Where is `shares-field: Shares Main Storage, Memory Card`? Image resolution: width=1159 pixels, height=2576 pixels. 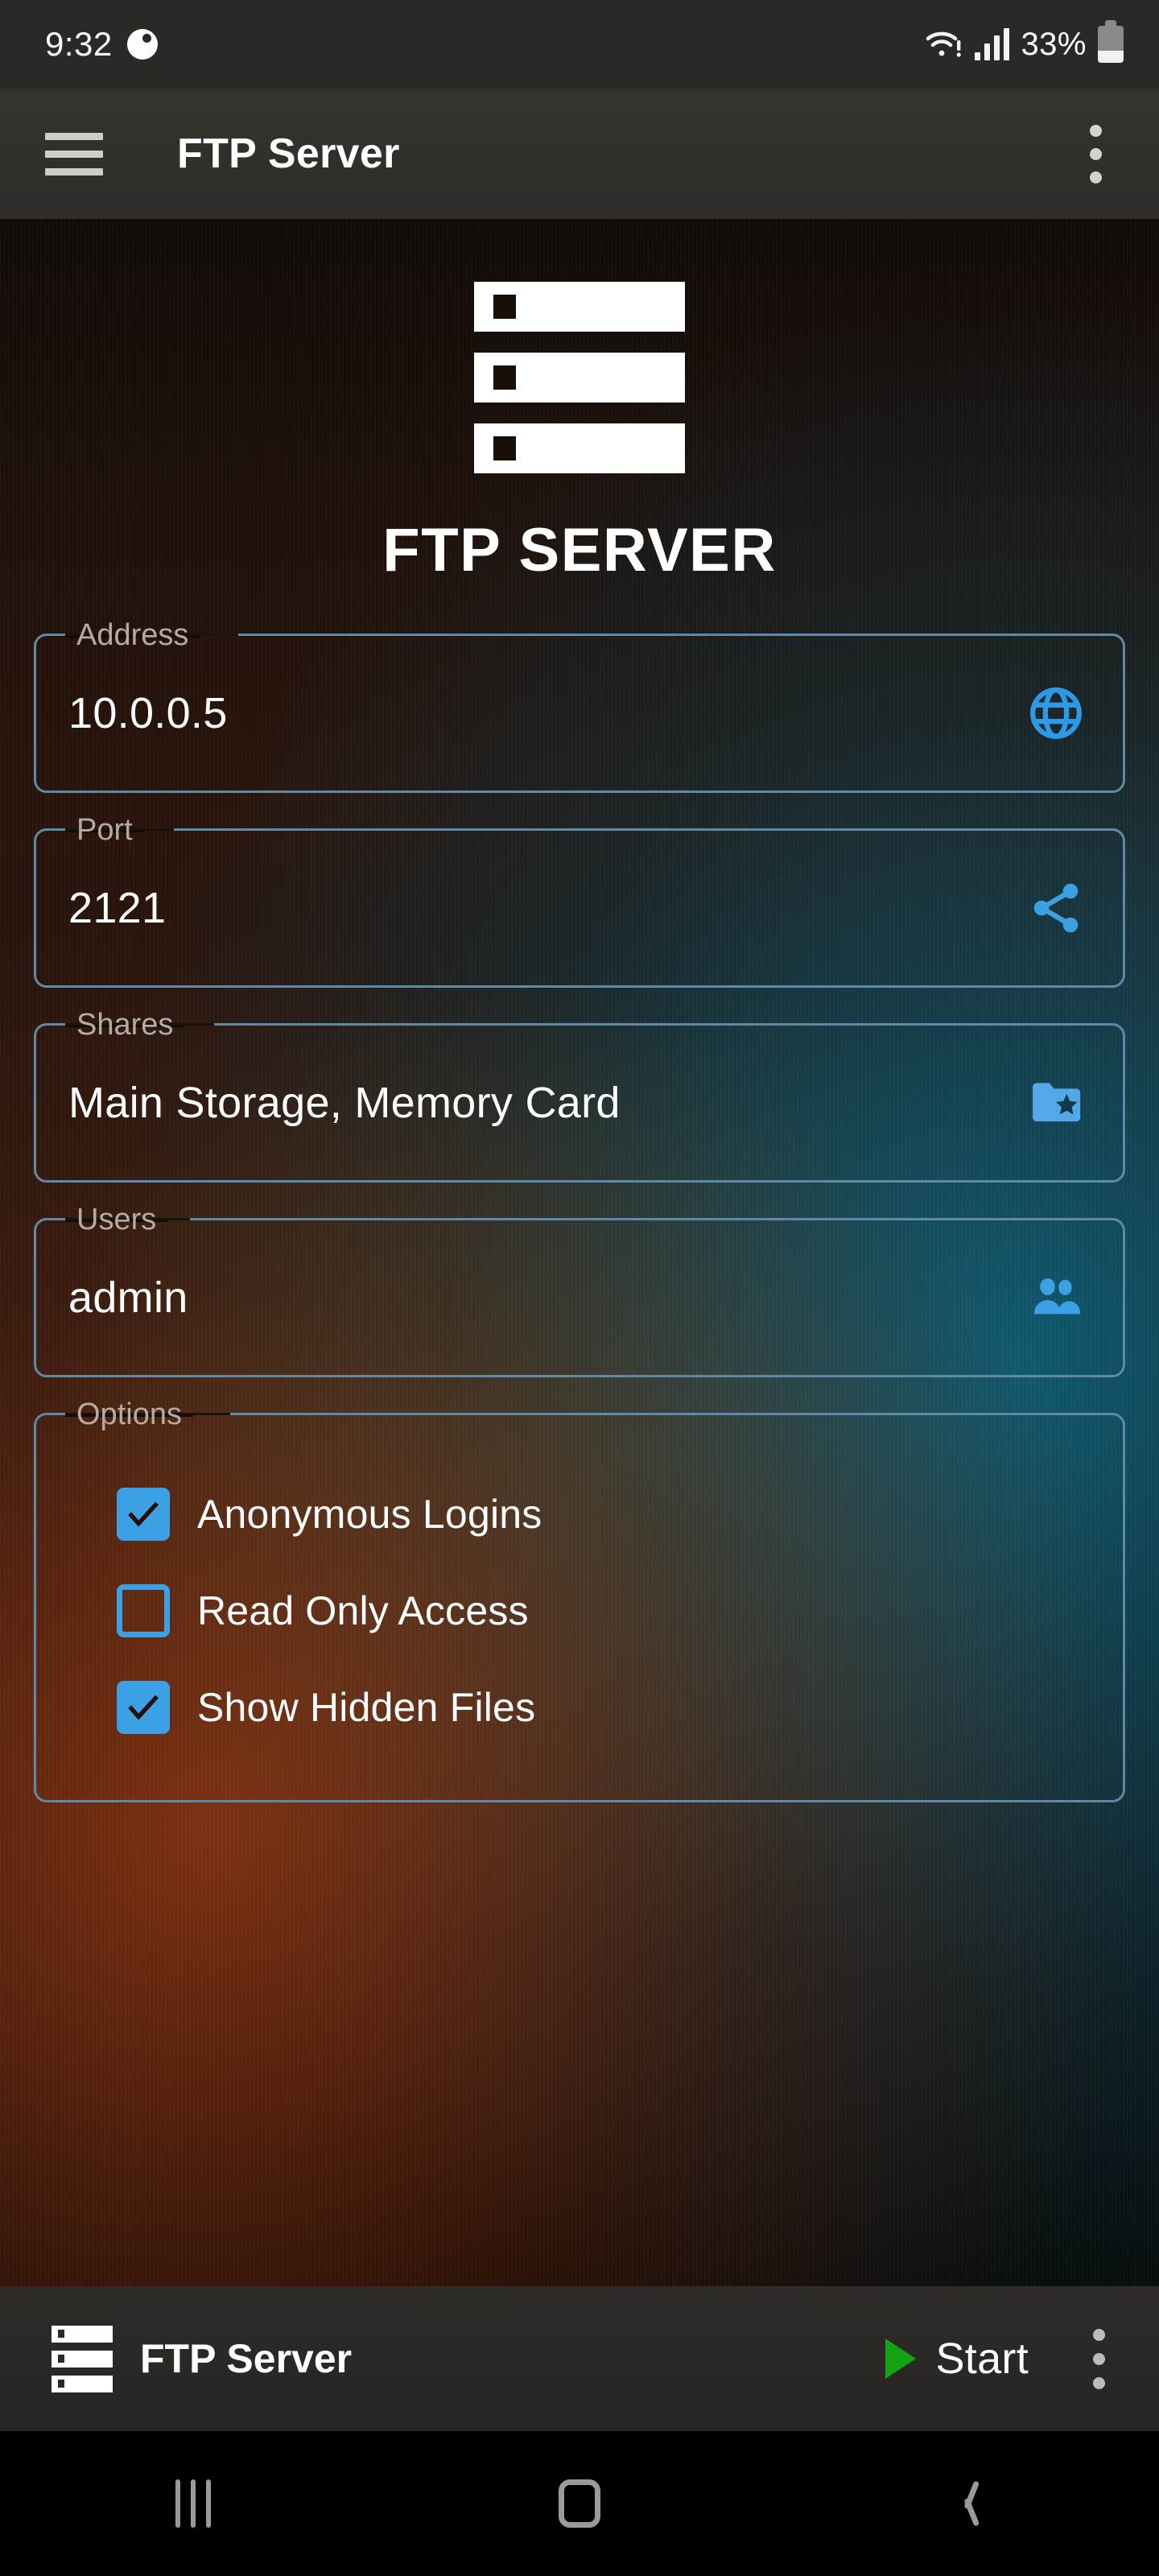 shares-field: Shares Main Storage, Memory Card is located at coordinates (579, 1095).